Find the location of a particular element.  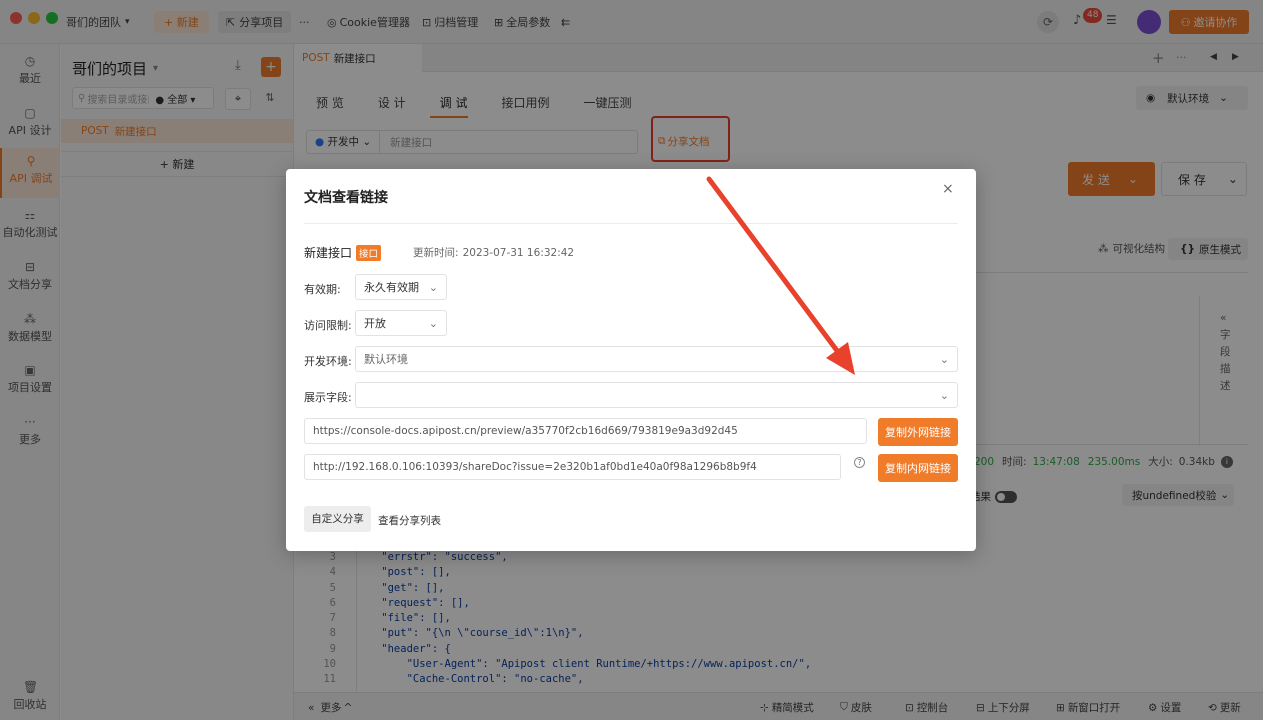

arrow-head is located at coordinates (840, 358).